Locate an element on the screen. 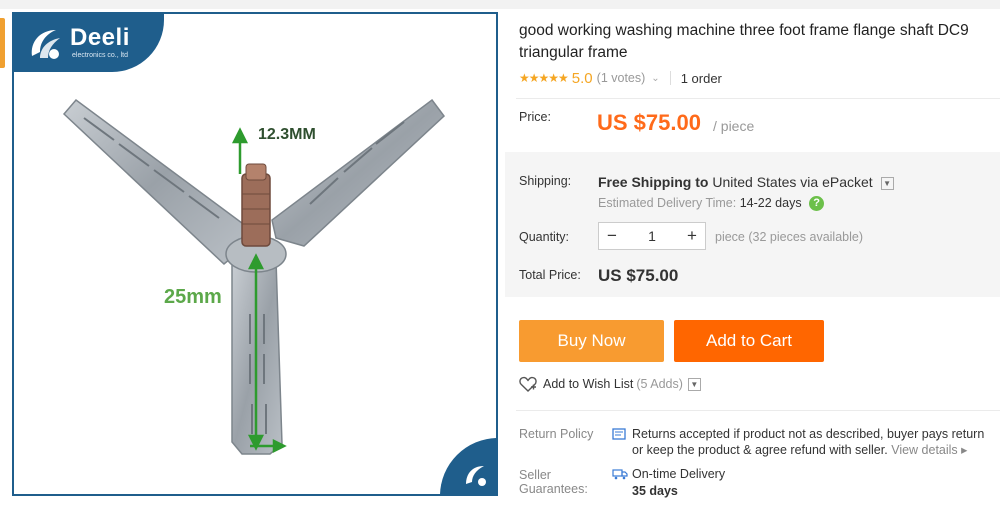 The width and height of the screenshot is (1000, 509). decrease-quantity-button: − is located at coordinates (612, 236).